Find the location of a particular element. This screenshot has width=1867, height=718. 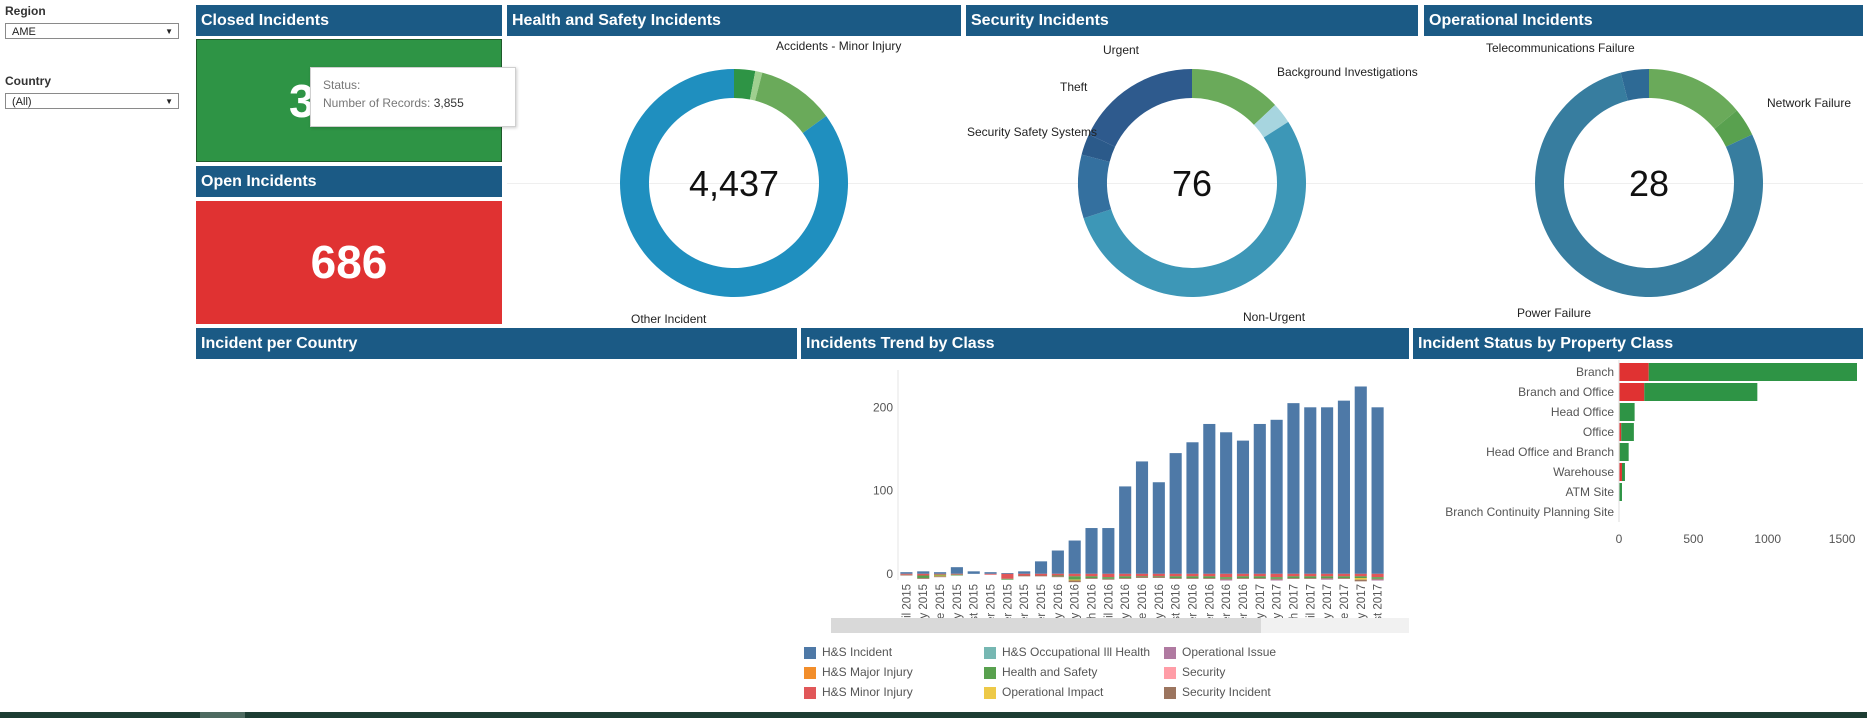

legend-item: Operational Impact is located at coordinates (1043, 692).